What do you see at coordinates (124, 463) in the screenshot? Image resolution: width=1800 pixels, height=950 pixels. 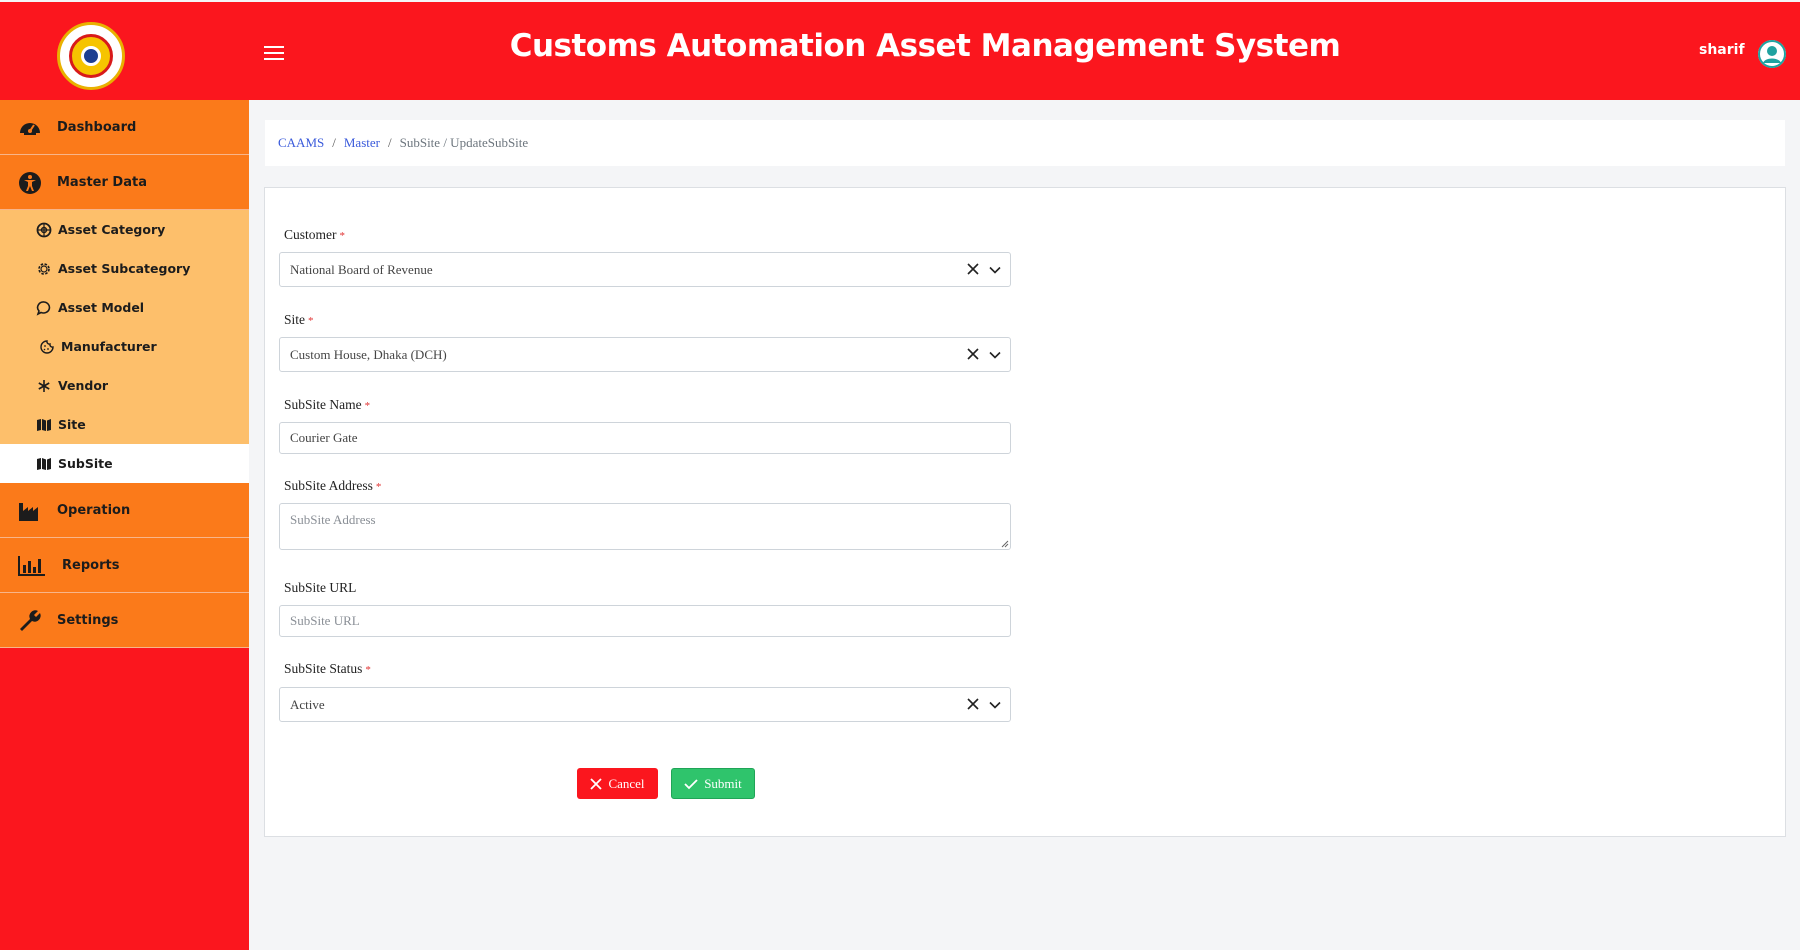 I see `sidebar-item-subsite: SubSite` at bounding box center [124, 463].